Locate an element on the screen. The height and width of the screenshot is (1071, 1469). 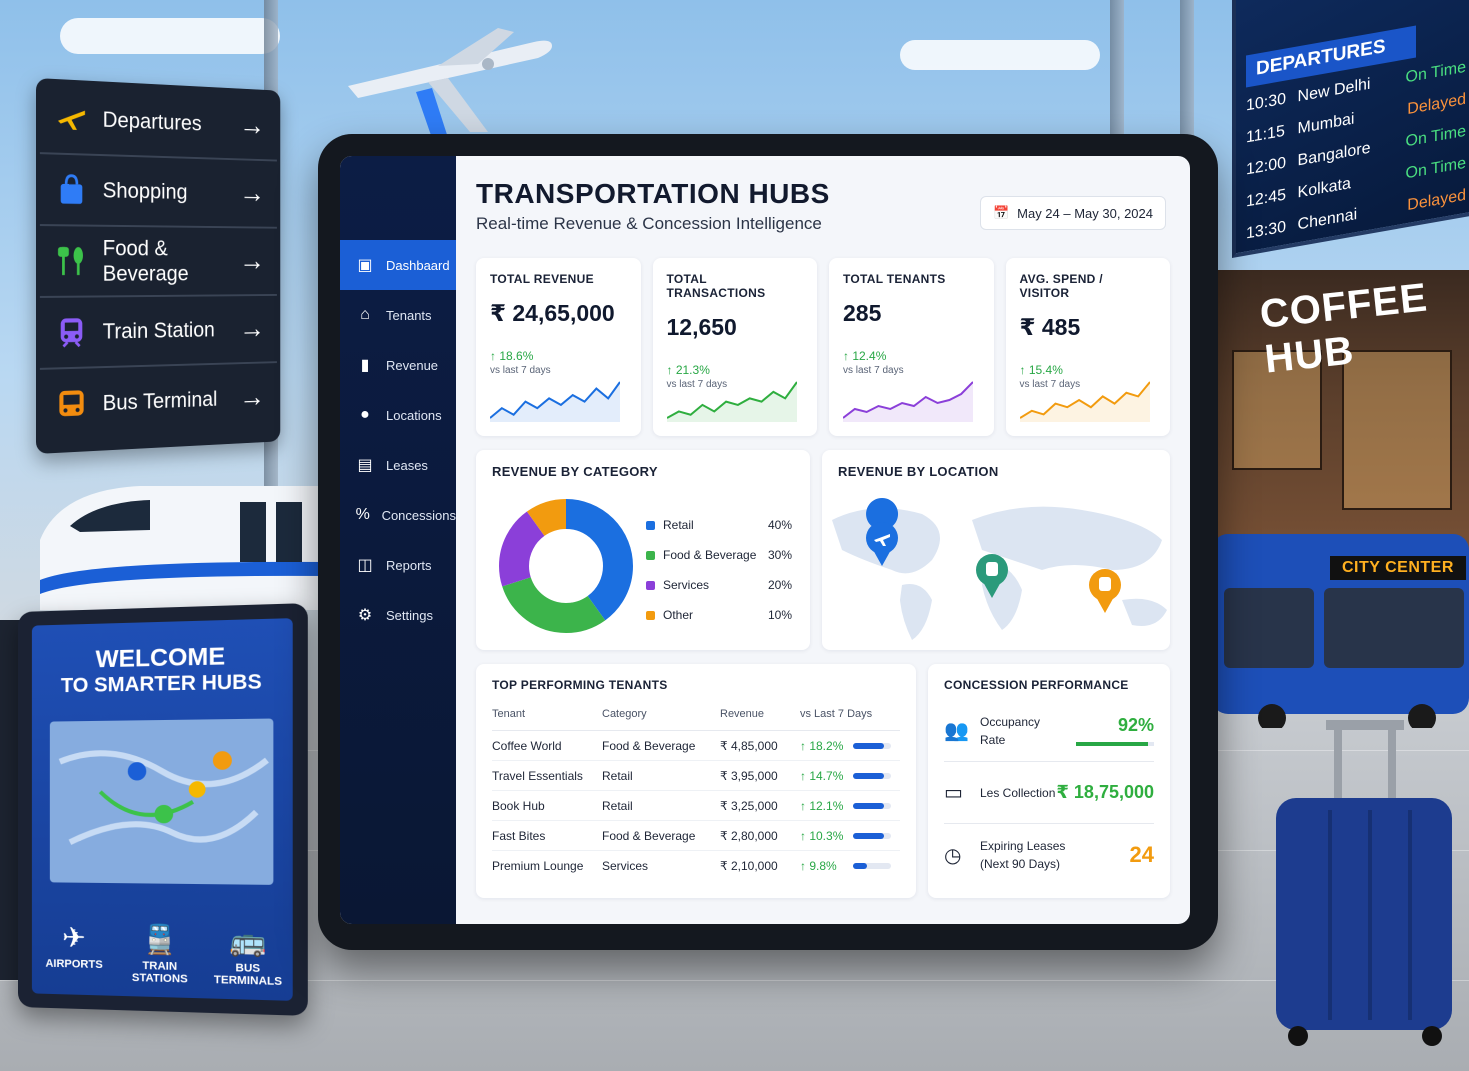
tenant-revenue: ₹ 2,10,000 is located at coordinates (749, 866).